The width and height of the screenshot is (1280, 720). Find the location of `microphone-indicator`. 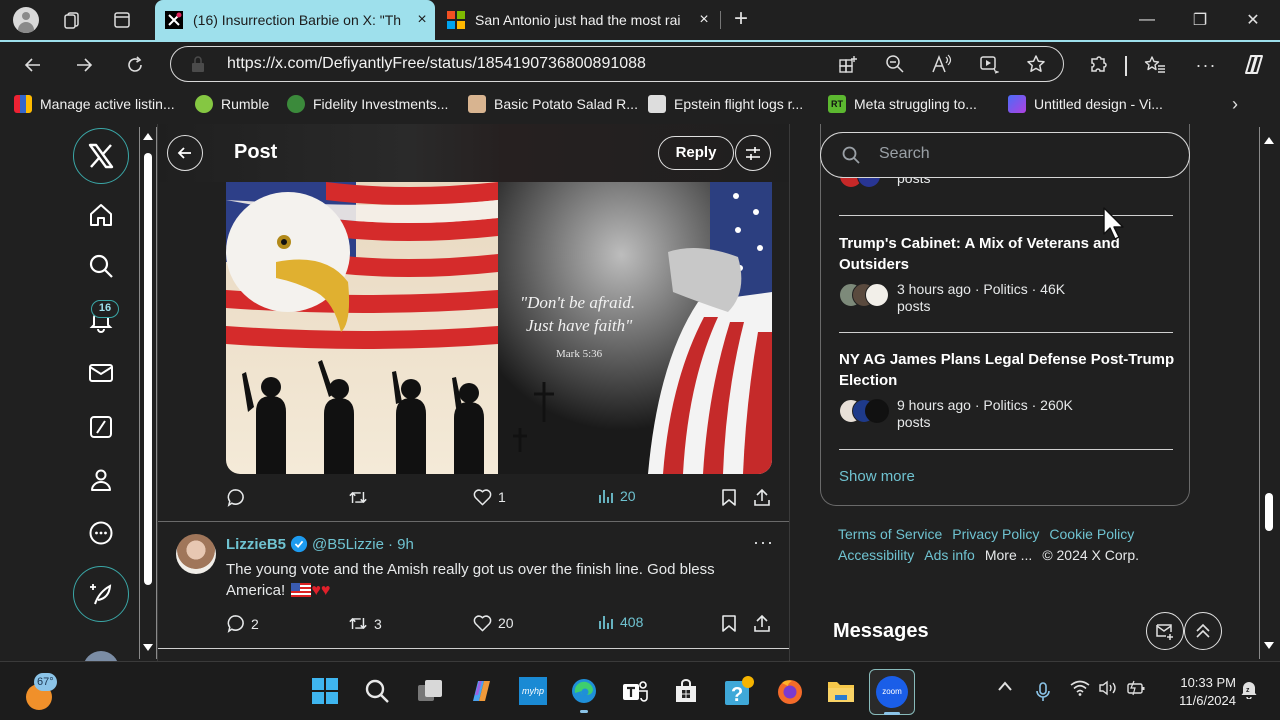

microphone-indicator is located at coordinates (1043, 692).